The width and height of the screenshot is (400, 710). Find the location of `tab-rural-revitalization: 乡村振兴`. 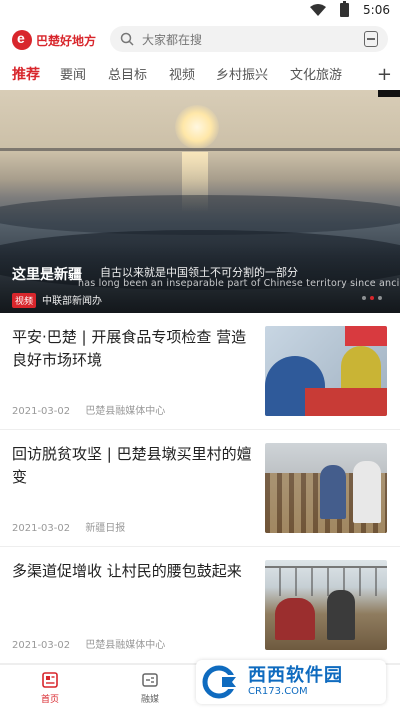

tab-rural-revitalization: 乡村振兴 is located at coordinates (242, 73).